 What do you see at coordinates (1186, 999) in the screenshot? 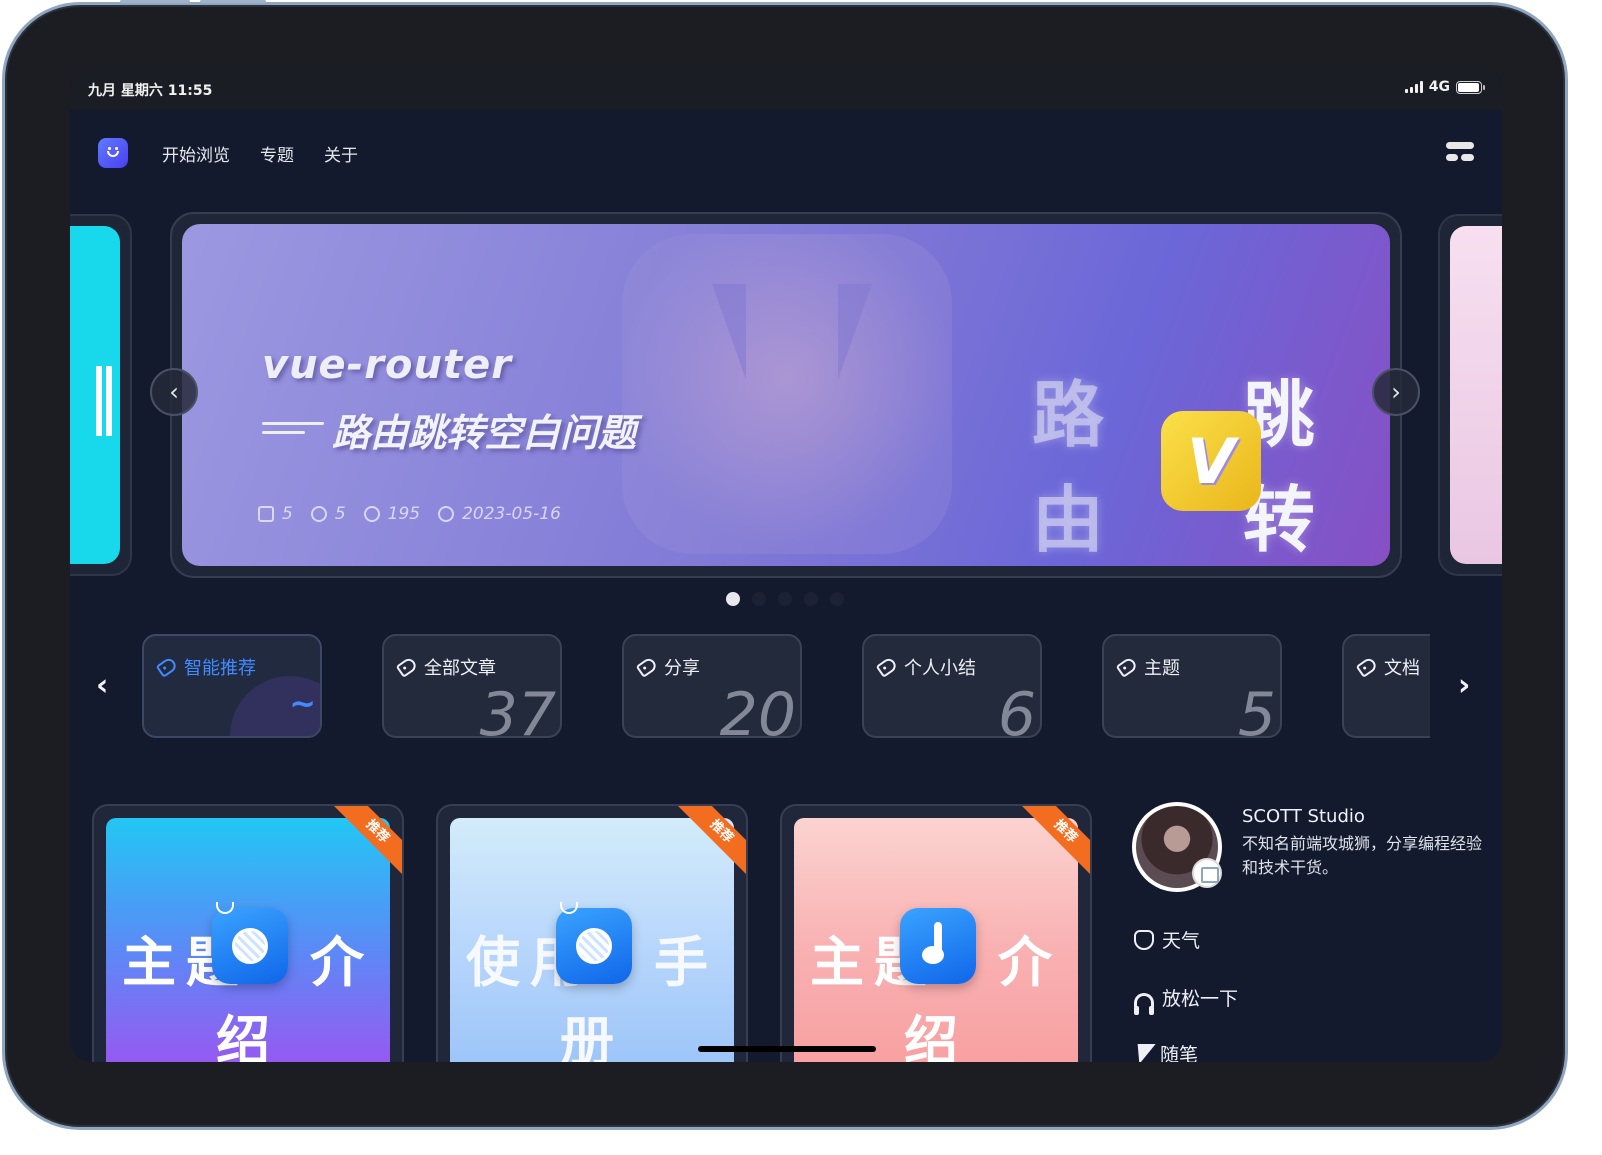
I see `profile-menu-relax: 放松一下` at bounding box center [1186, 999].